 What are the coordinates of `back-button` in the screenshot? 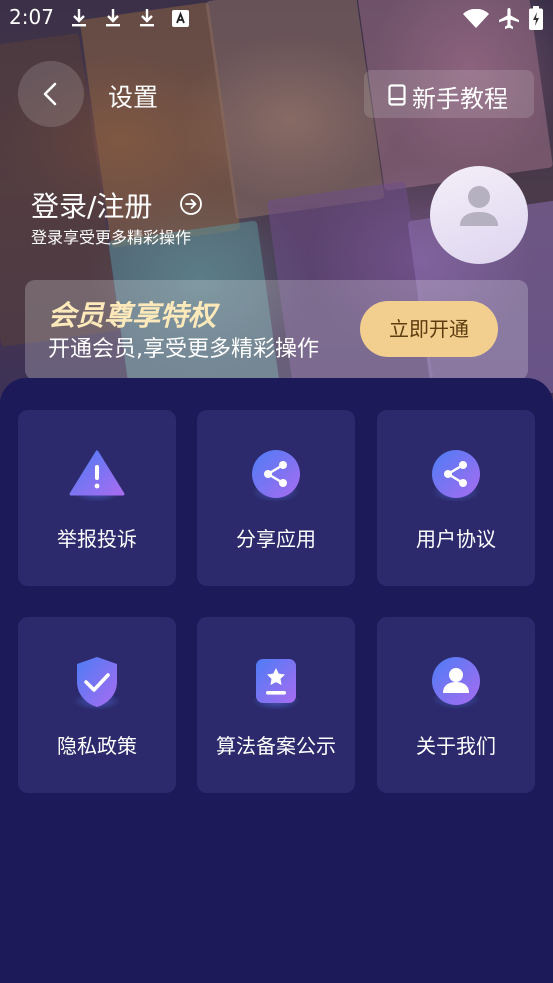 It's located at (51, 94).